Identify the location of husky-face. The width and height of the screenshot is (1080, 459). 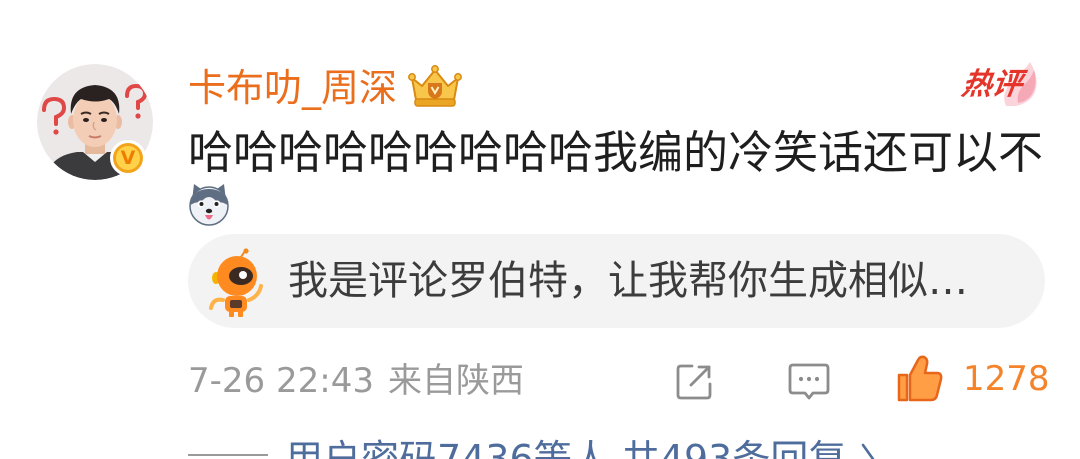
(209, 205).